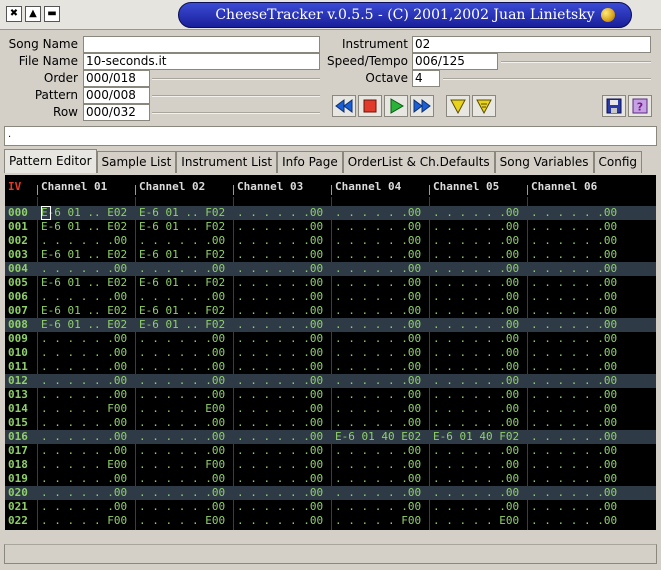 This screenshot has width=661, height=570. Describe the element at coordinates (368, 186) in the screenshot. I see `channel-header: Channel 04` at that location.